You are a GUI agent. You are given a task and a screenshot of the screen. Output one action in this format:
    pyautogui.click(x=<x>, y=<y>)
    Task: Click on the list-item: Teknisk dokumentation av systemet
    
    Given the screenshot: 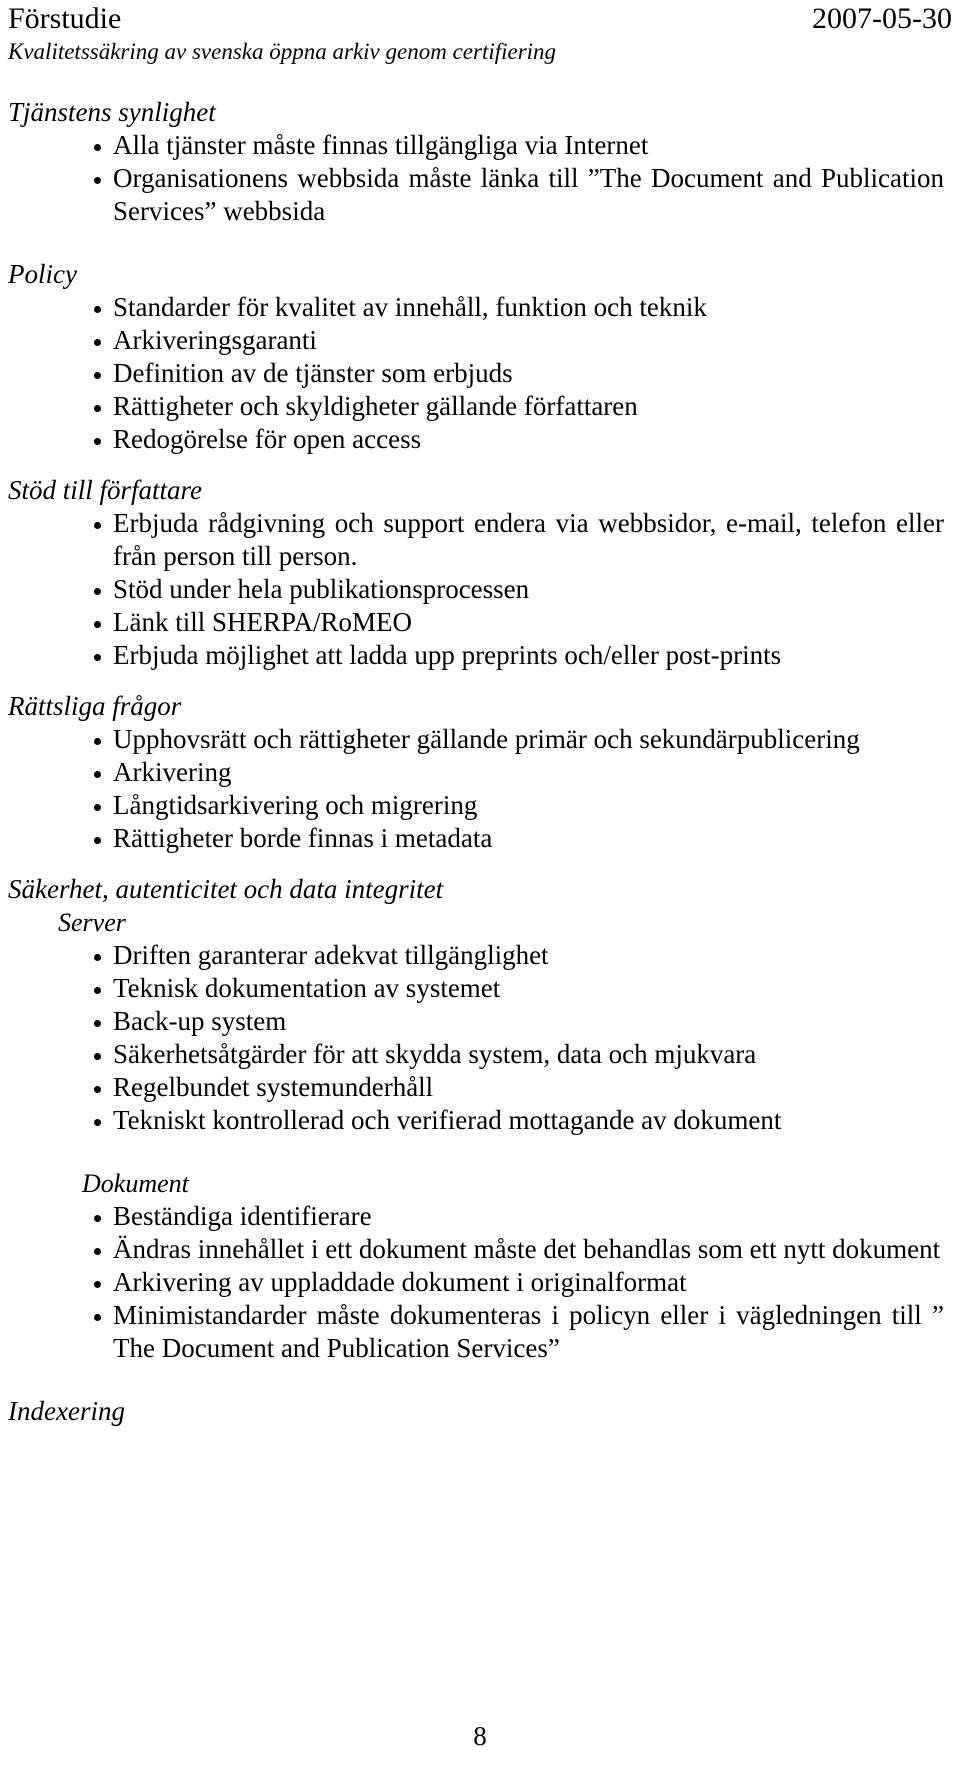 What is the action you would take?
    pyautogui.click(x=476, y=988)
    